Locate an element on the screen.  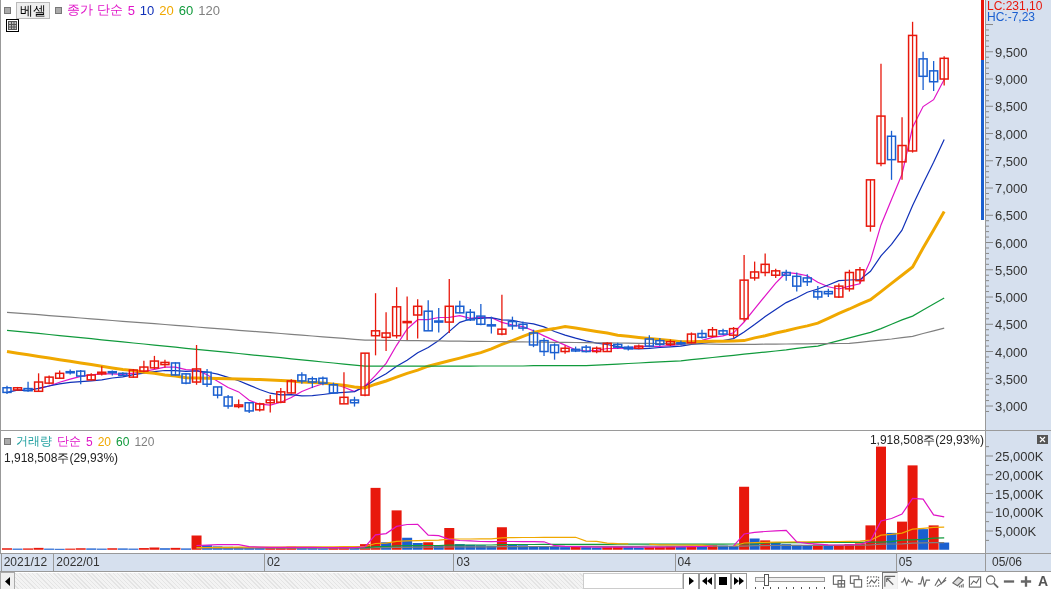
axis-label: 9,000 is located at coordinates (1011, 79).